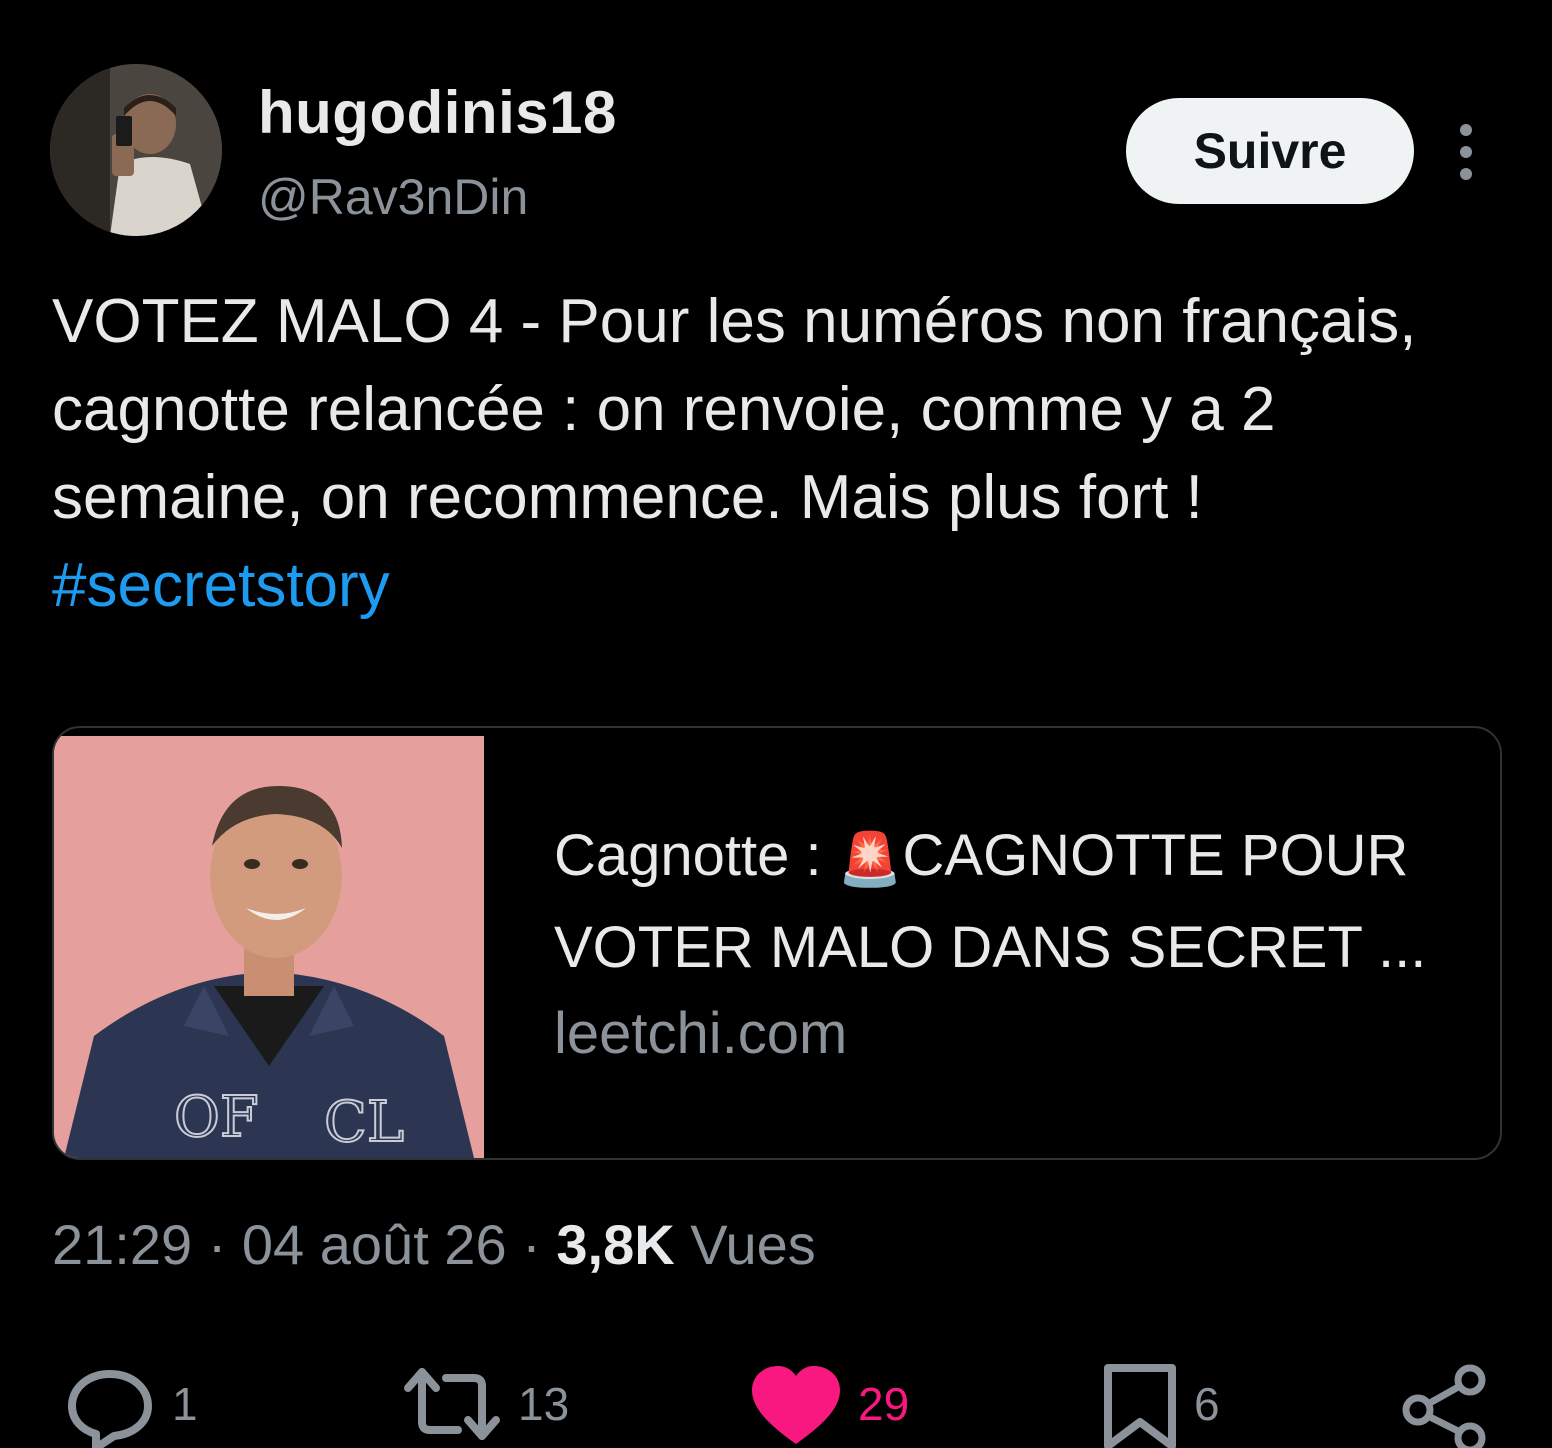 Image resolution: width=1552 pixels, height=1448 pixels. I want to click on link-card-domain: leetchi.com, so click(701, 1033).